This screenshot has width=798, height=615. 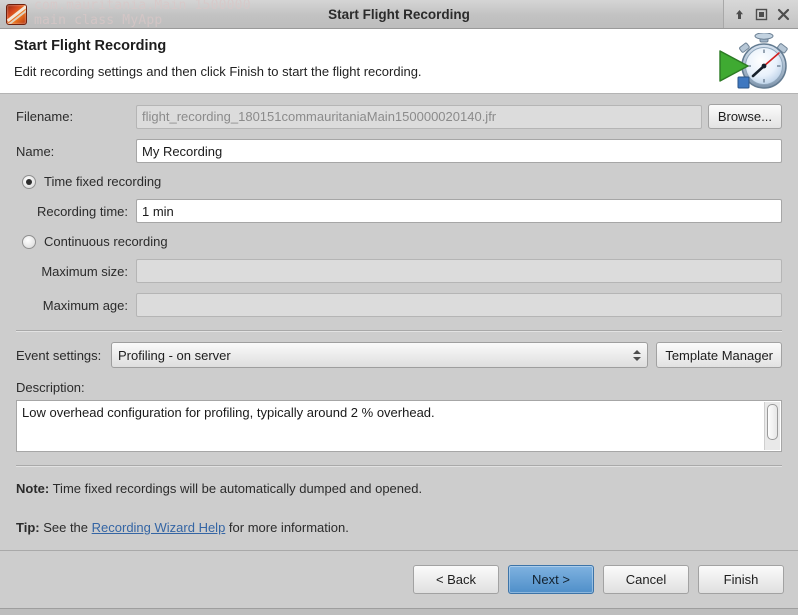 I want to click on stopwatch-play-icon, so click(x=751, y=64).